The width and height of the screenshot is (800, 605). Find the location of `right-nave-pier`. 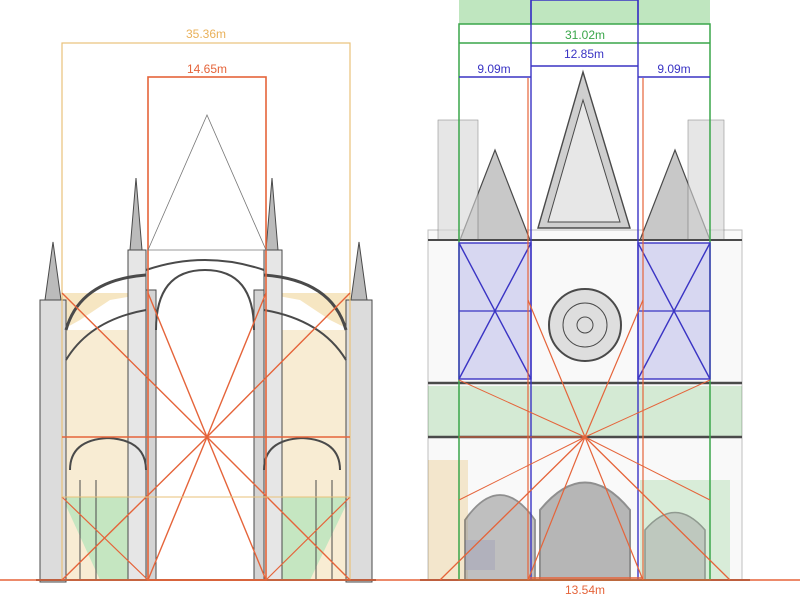

right-nave-pier is located at coordinates (259, 435).